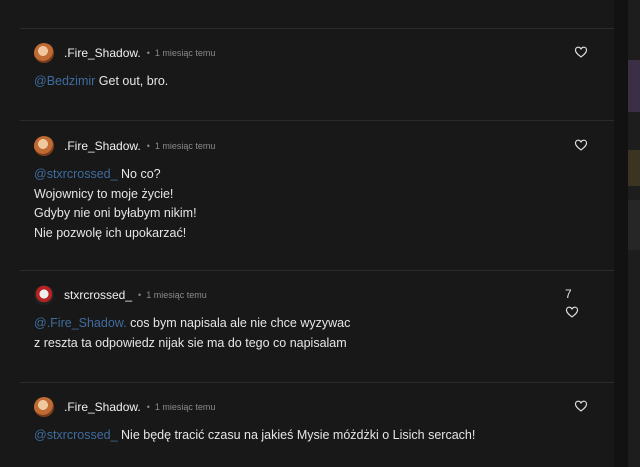 The image size is (640, 467). I want to click on mention-link: @.Fire_Shadow., so click(80, 323).